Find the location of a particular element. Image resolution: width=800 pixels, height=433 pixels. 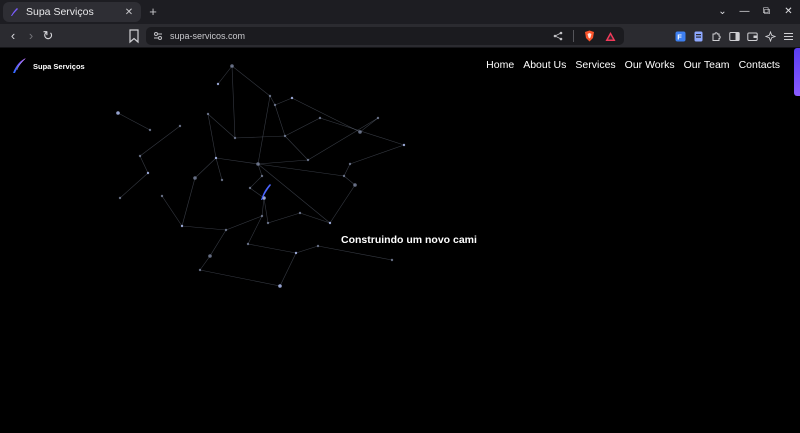

reload-button: ↻ is located at coordinates (48, 36).